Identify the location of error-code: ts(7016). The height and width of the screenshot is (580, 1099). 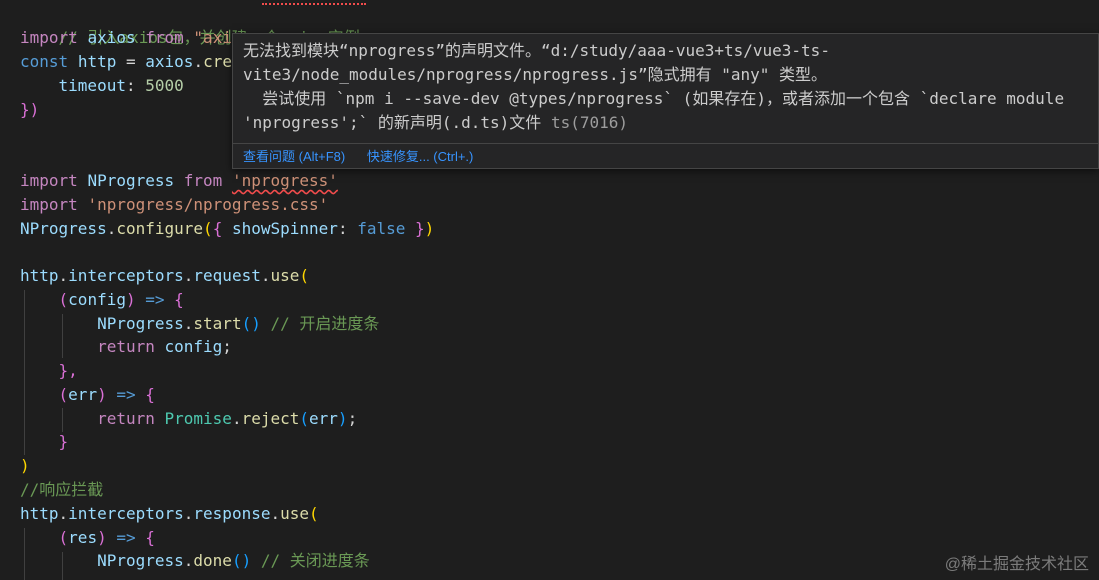
(589, 122).